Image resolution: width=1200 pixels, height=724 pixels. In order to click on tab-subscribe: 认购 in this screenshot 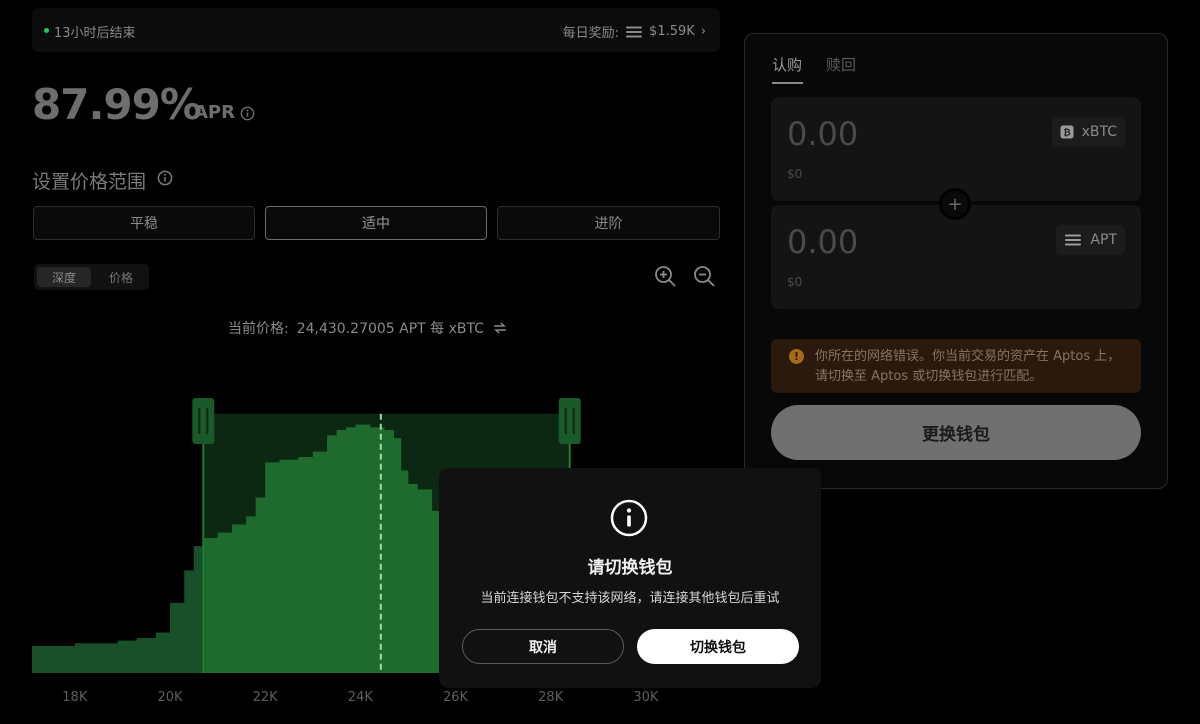, I will do `click(787, 64)`.